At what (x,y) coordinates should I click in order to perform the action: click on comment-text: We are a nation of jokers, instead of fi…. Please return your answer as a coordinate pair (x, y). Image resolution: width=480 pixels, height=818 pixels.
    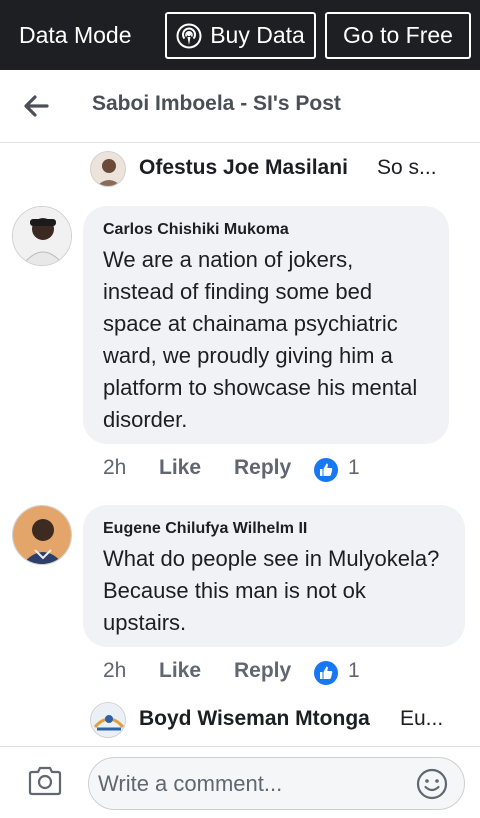
    Looking at the image, I should click on (260, 339).